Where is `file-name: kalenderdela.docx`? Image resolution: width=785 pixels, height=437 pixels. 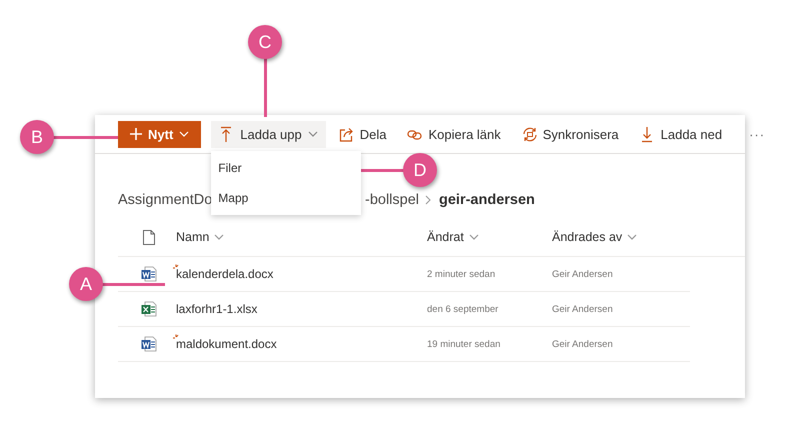 file-name: kalenderdela.docx is located at coordinates (225, 274).